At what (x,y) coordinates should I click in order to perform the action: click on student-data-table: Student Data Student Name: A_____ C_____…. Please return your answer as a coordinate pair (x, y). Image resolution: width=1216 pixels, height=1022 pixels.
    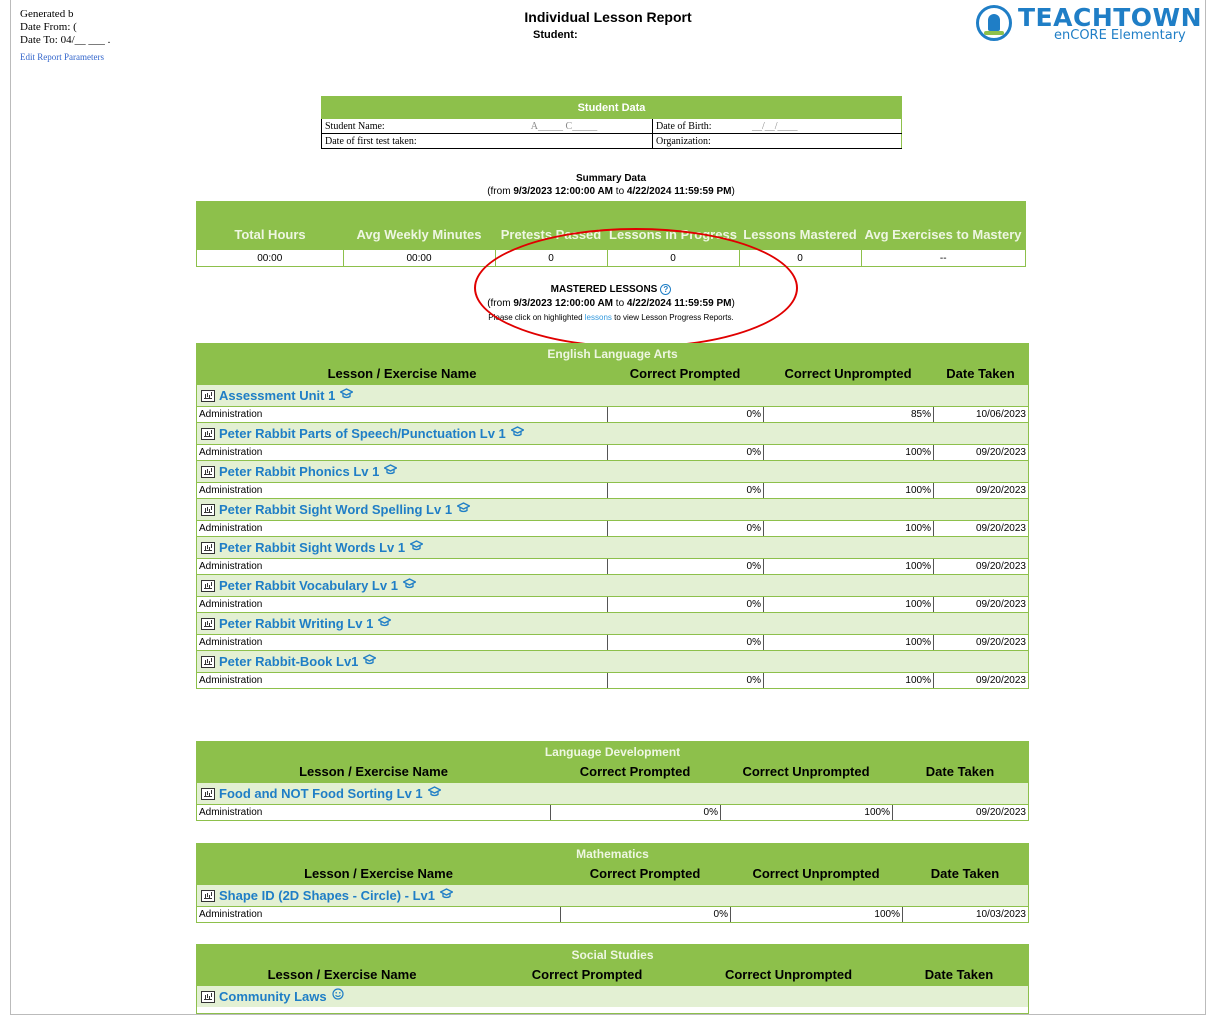
    Looking at the image, I should click on (611, 122).